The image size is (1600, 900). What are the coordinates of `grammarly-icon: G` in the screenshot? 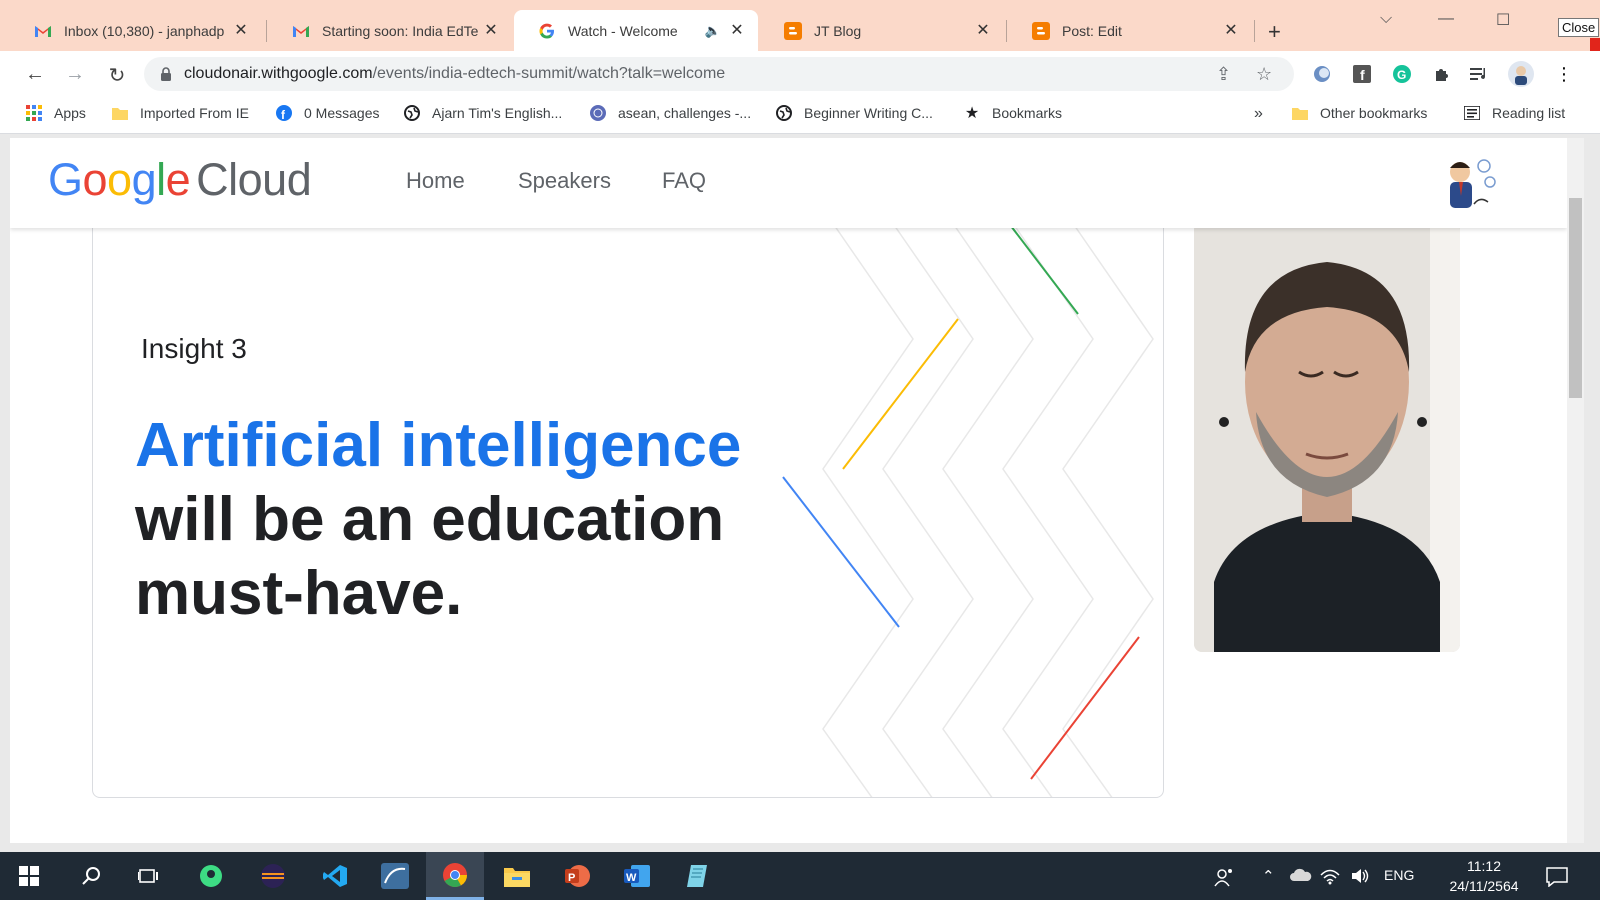 It's located at (1402, 74).